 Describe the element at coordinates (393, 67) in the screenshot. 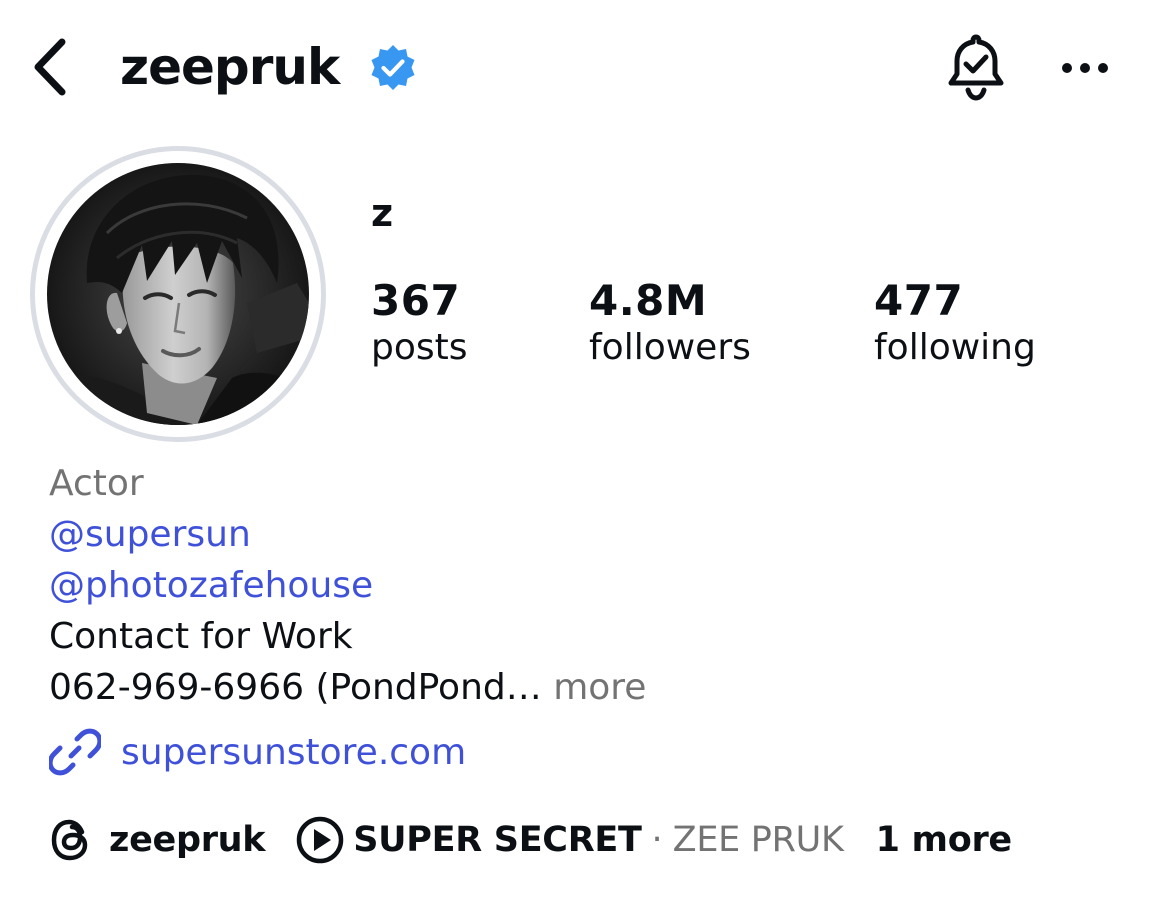

I see `verified-badge-icon` at that location.